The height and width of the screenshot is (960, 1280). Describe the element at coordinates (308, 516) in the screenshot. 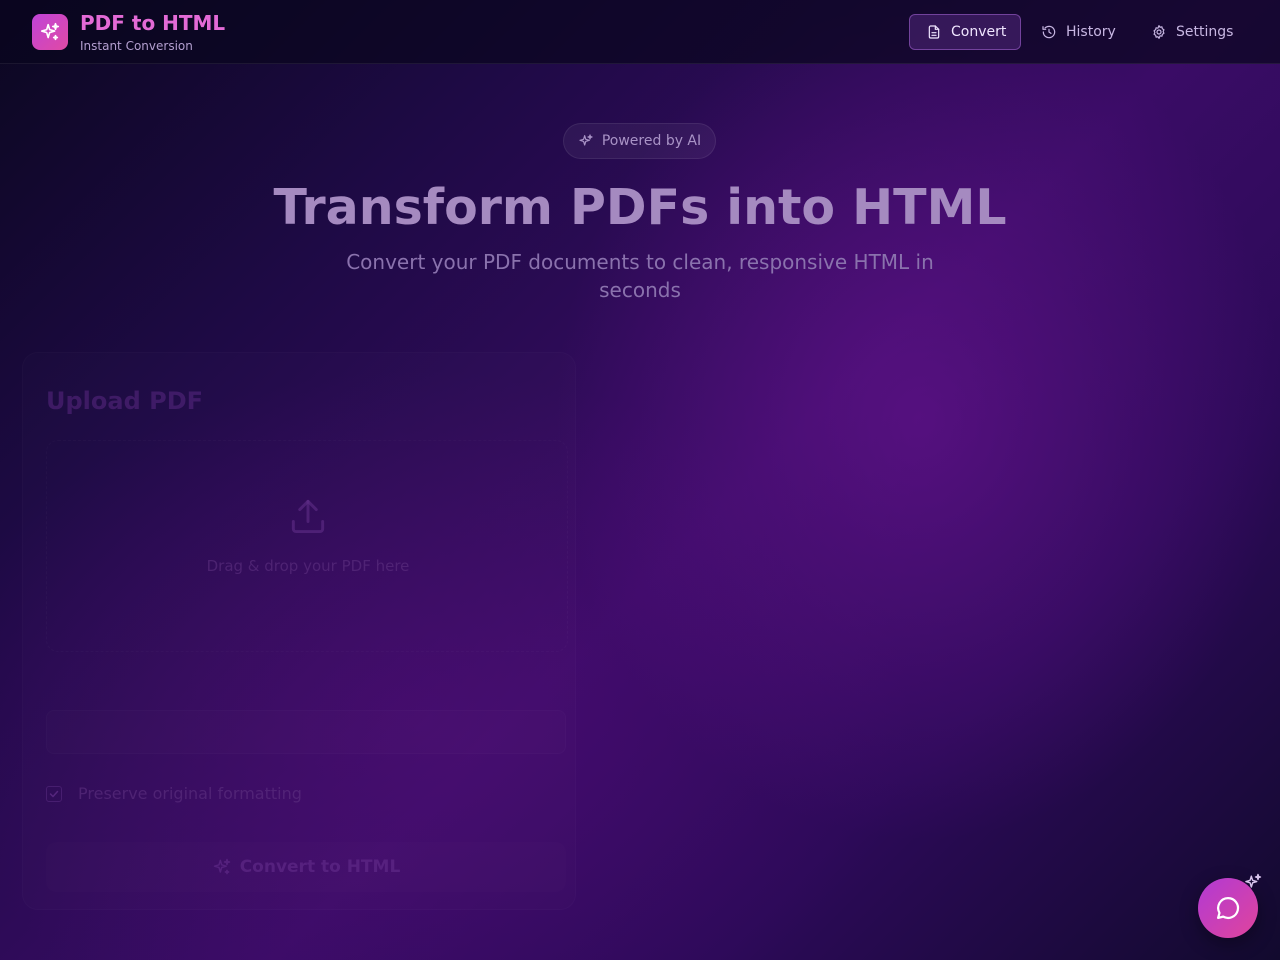

I see `upload-icon` at that location.